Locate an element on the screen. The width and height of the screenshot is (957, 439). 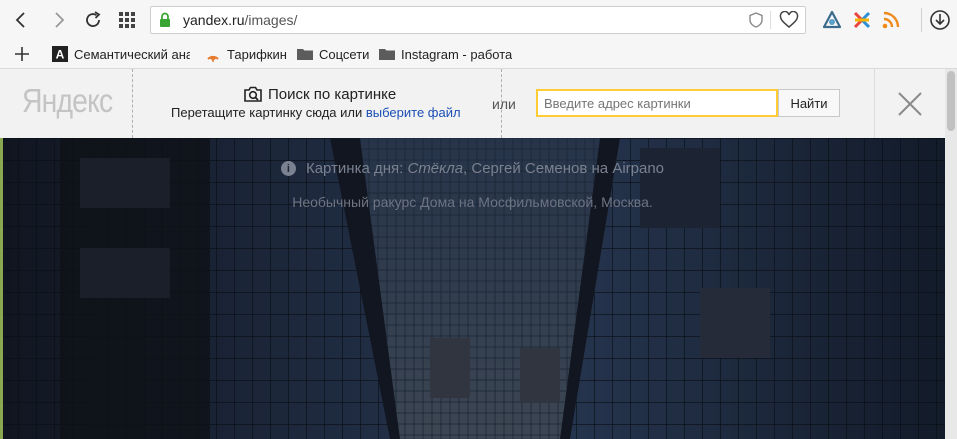
back-arrow-icon is located at coordinates (20, 20).